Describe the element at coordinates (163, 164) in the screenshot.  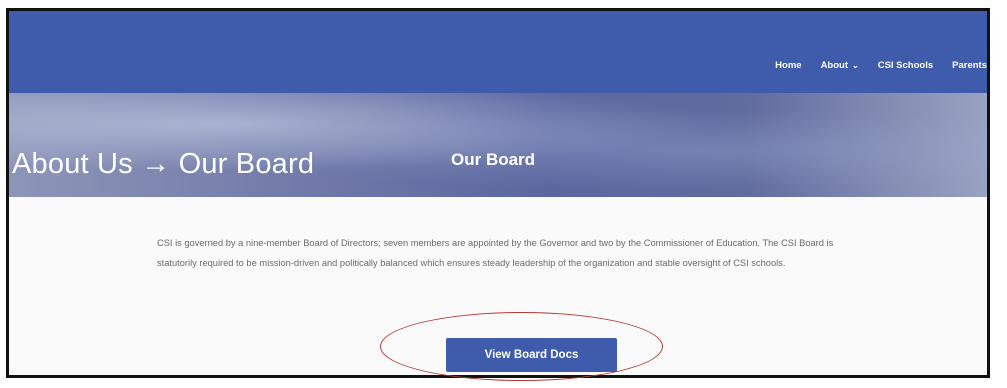
I see `annotation-caption: About Us → Our Board` at that location.